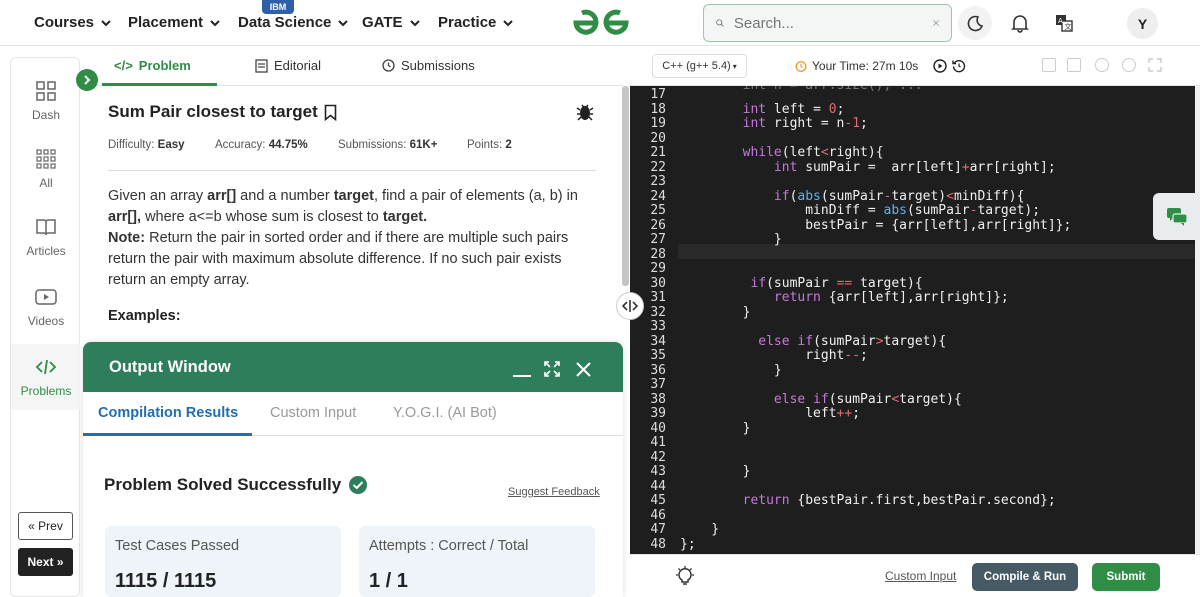  What do you see at coordinates (685, 576) in the screenshot?
I see `lightbulb-icon` at bounding box center [685, 576].